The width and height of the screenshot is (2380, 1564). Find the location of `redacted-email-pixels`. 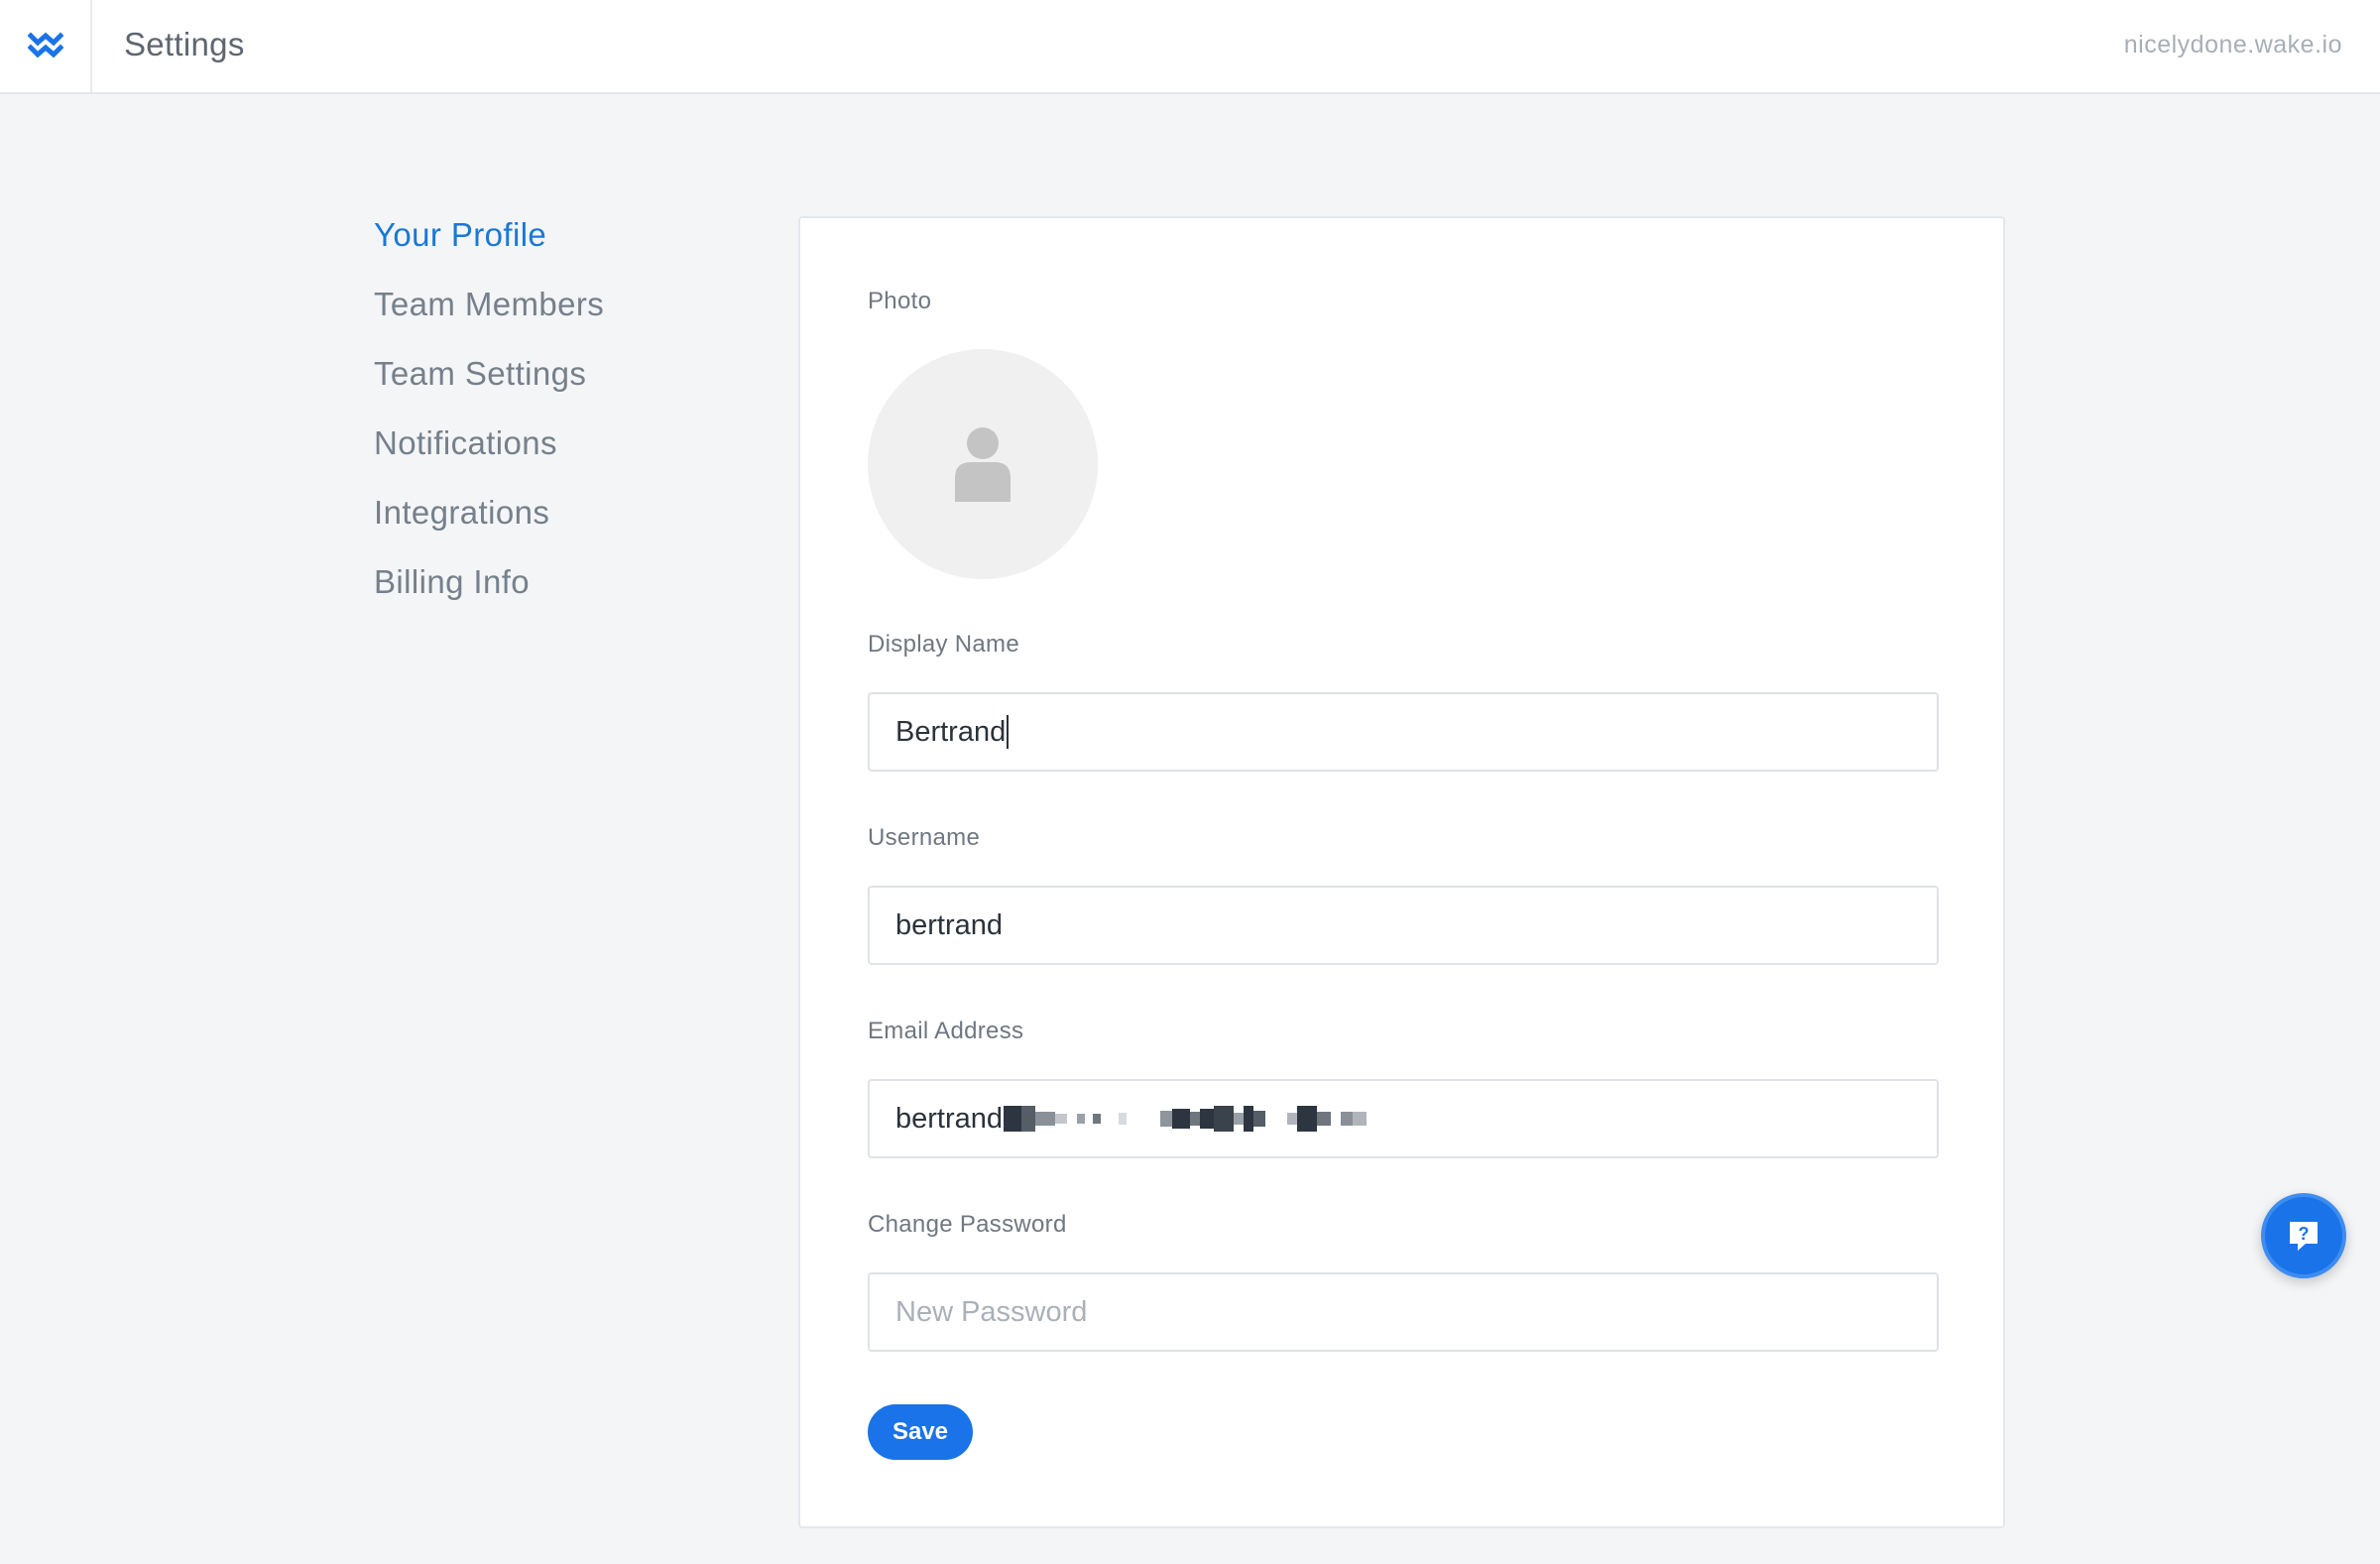

redacted-email-pixels is located at coordinates (1186, 1119).